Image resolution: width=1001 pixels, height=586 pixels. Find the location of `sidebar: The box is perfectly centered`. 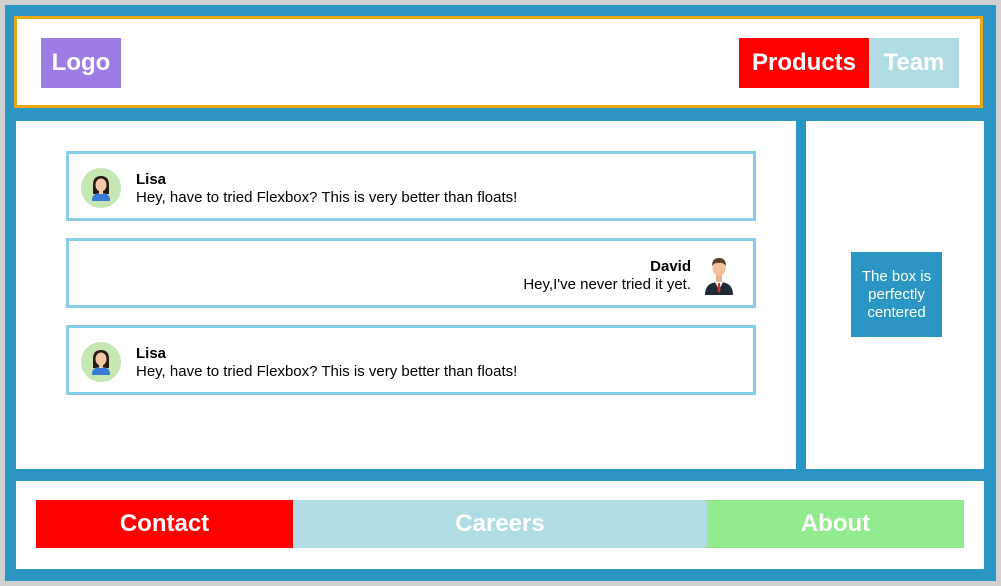

sidebar: The box is perfectly centered is located at coordinates (895, 295).